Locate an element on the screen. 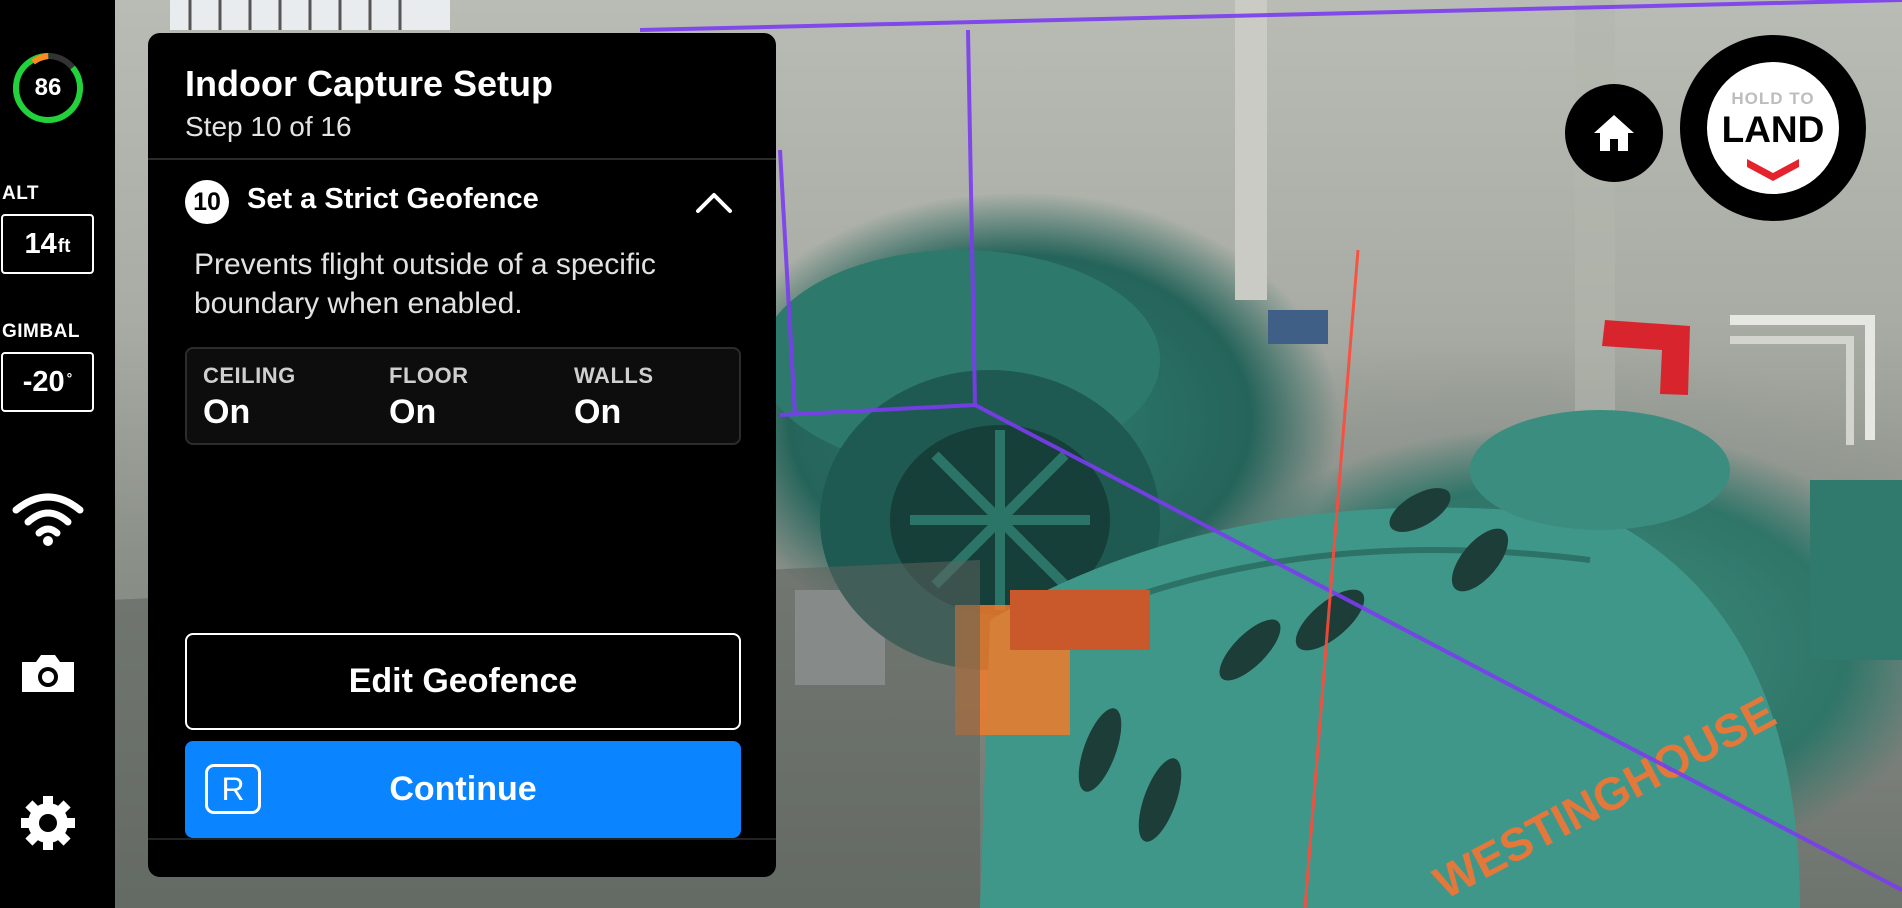  walls-status: WALLS On is located at coordinates (614, 397).